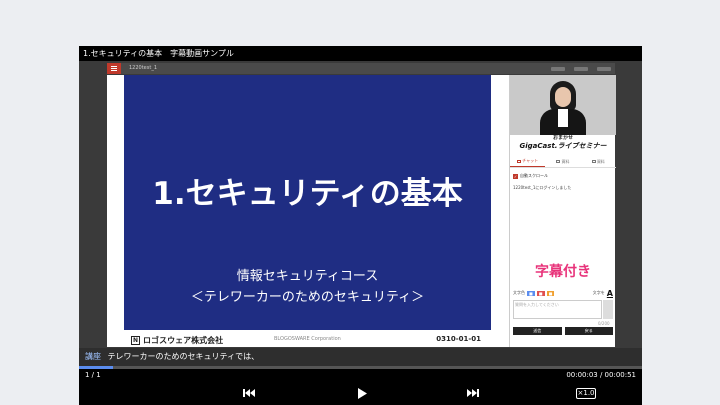 The image size is (720, 405). Describe the element at coordinates (537, 331) in the screenshot. I see `send-button: 送信` at that location.